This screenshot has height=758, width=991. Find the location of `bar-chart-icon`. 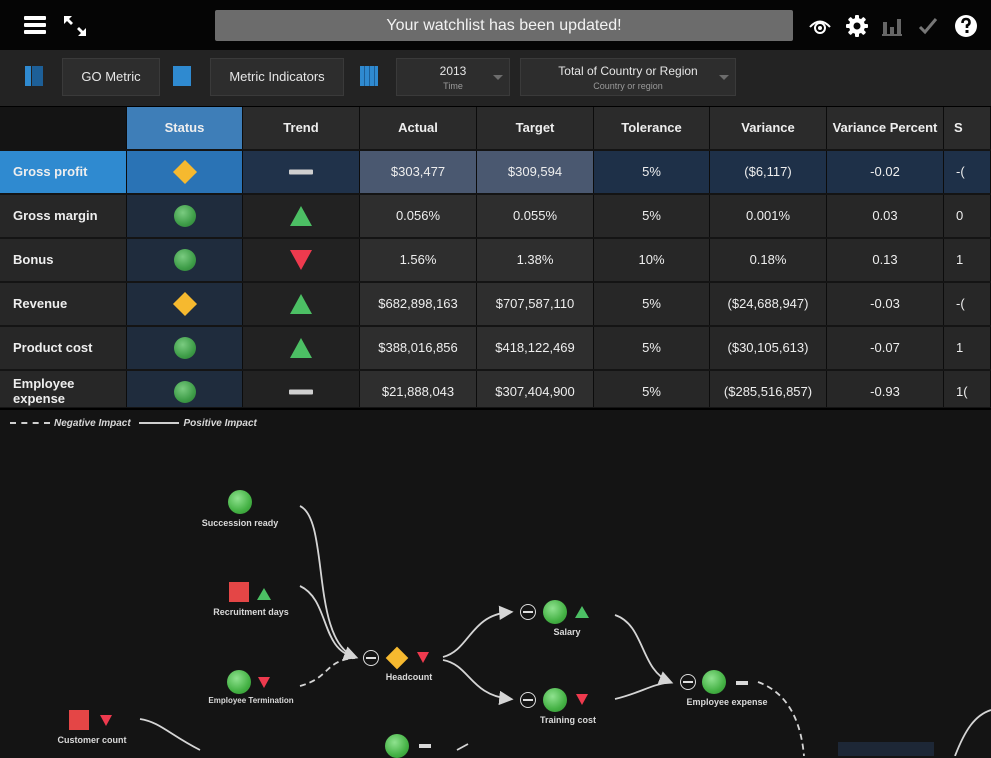

bar-chart-icon is located at coordinates (892, 26).